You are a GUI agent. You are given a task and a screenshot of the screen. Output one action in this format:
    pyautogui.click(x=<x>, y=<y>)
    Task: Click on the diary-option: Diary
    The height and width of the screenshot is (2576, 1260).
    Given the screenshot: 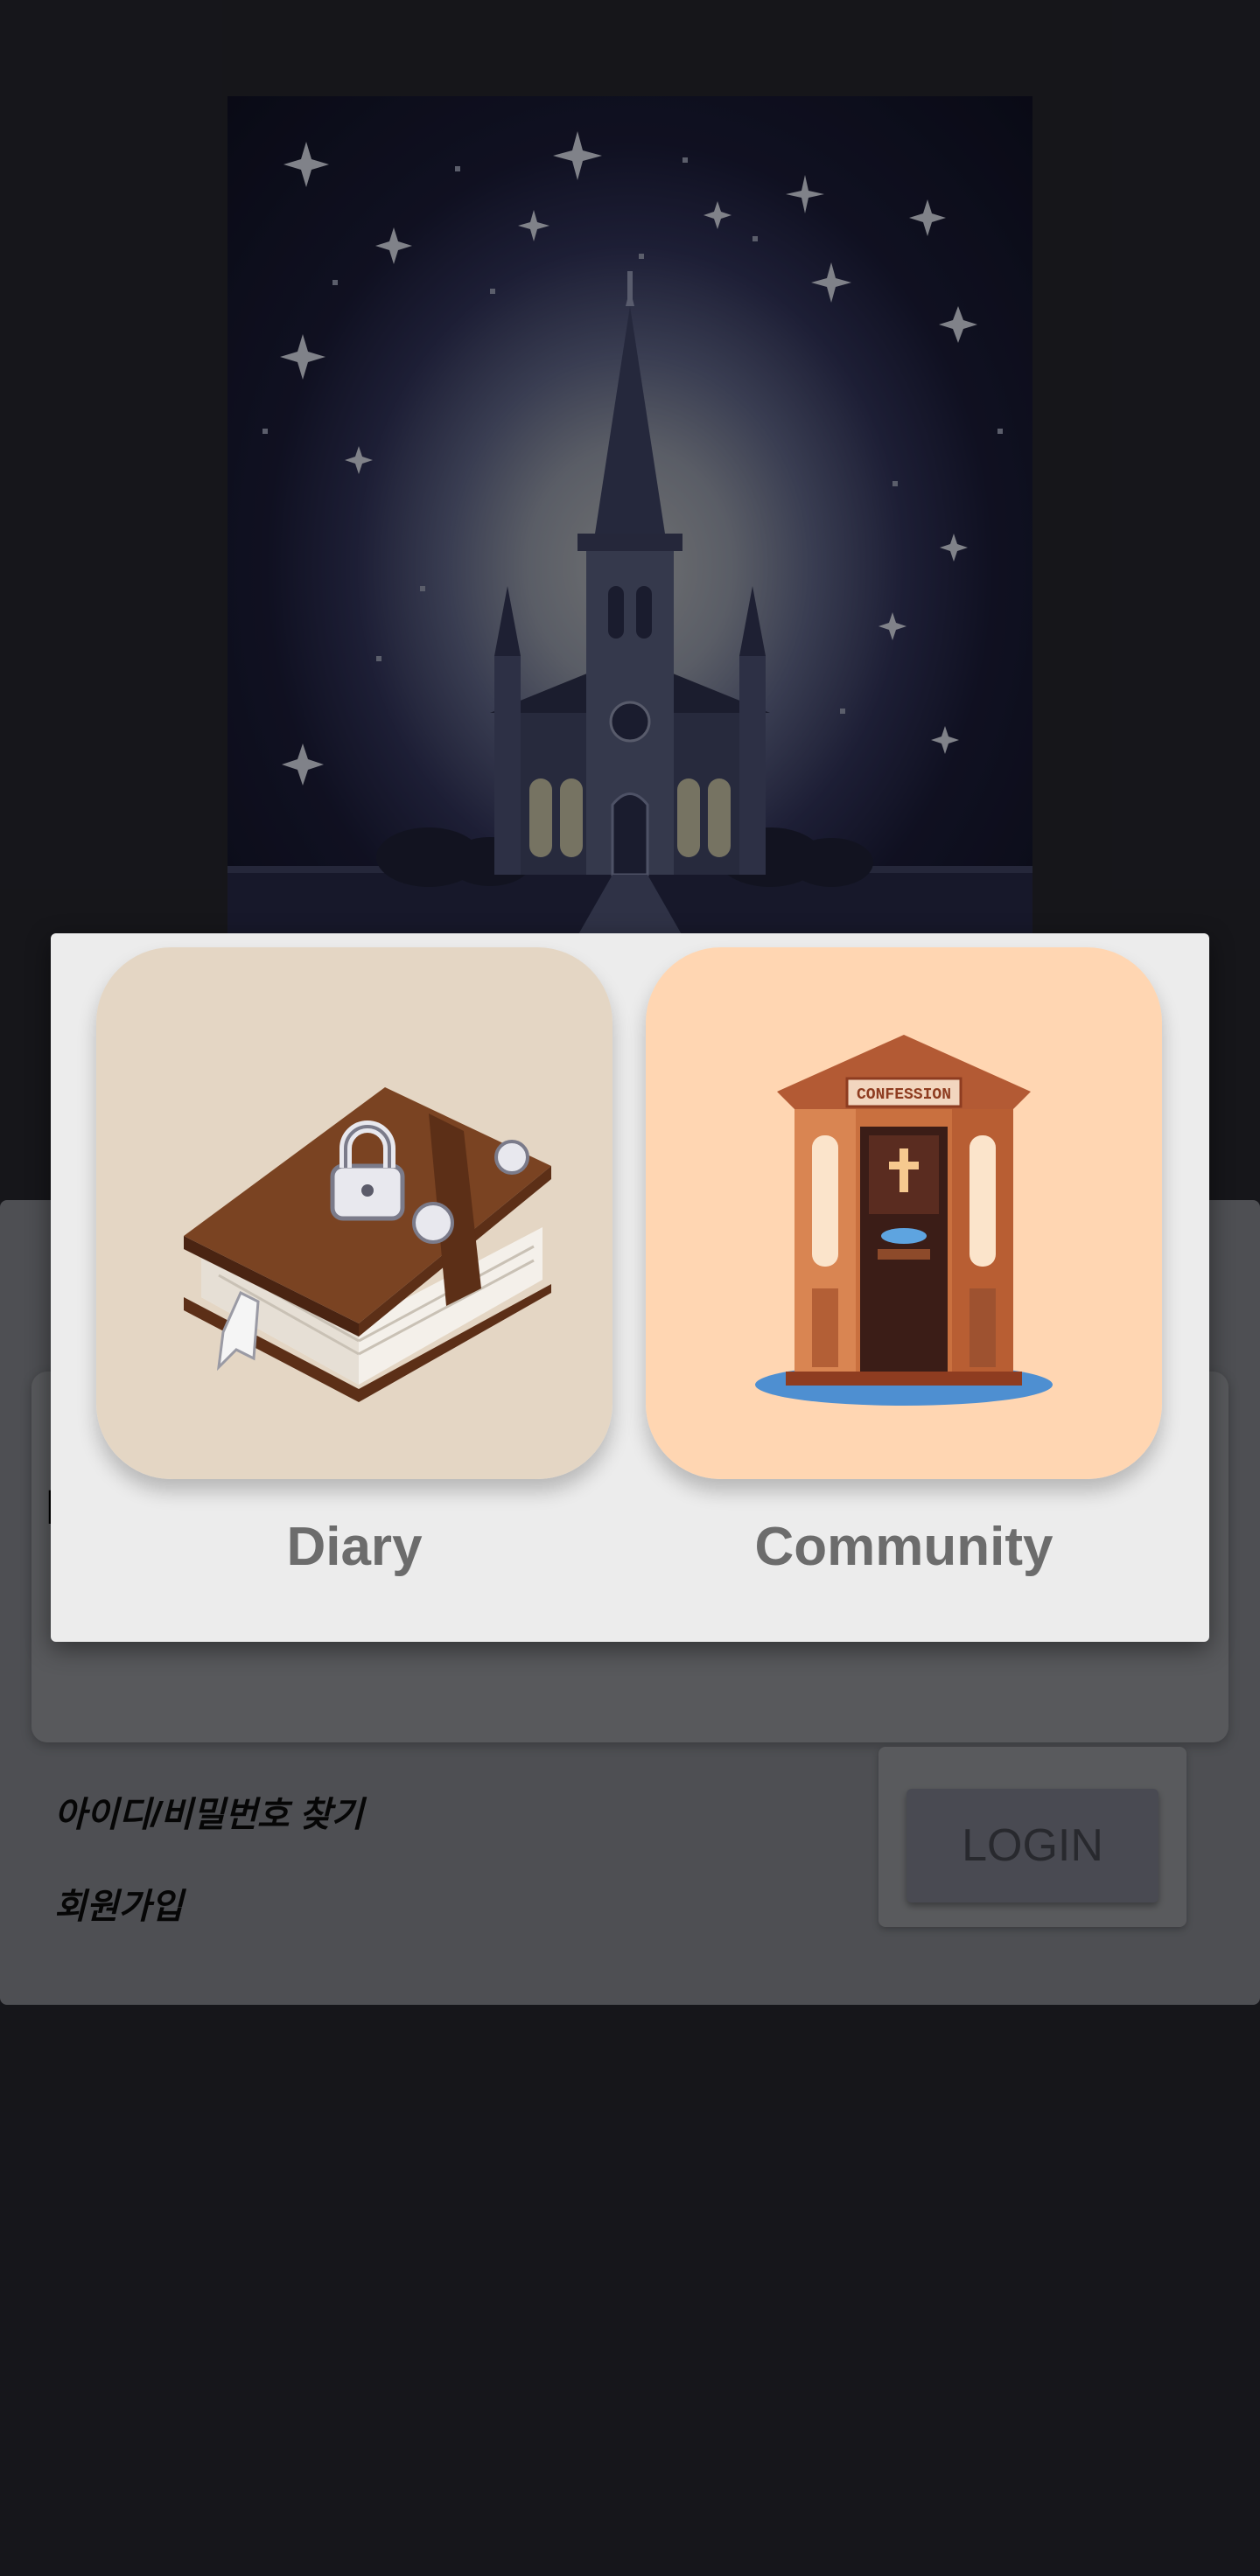 What is the action you would take?
    pyautogui.click(x=354, y=1262)
    